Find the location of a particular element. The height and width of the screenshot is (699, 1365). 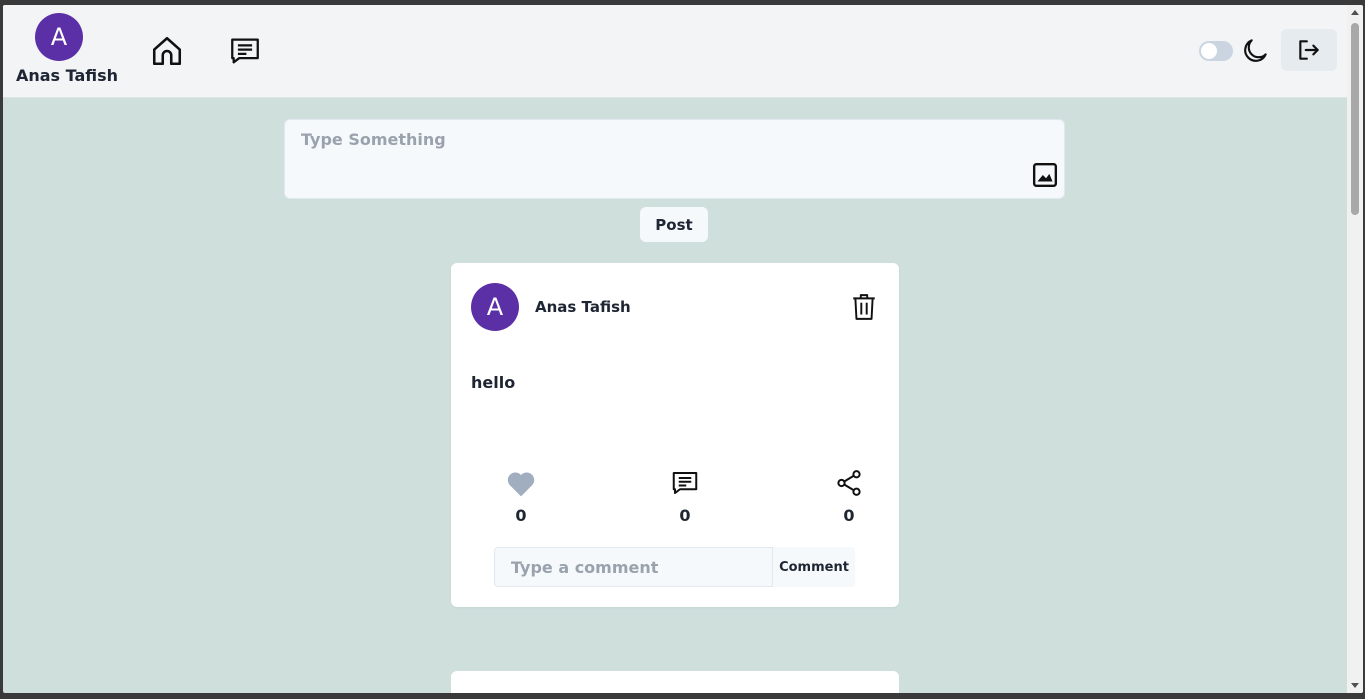

trash-icon is located at coordinates (864, 307).